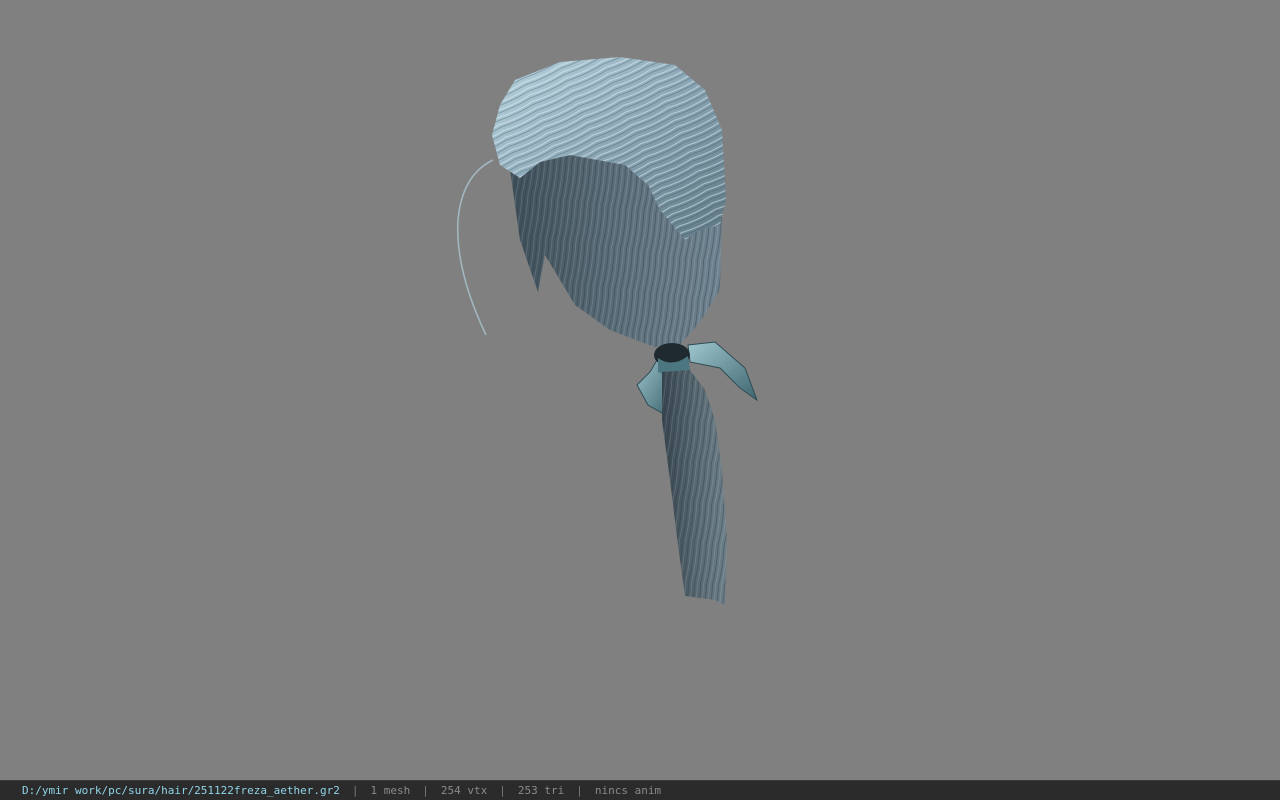  I want to click on mesh-count: 1 mesh, so click(390, 790).